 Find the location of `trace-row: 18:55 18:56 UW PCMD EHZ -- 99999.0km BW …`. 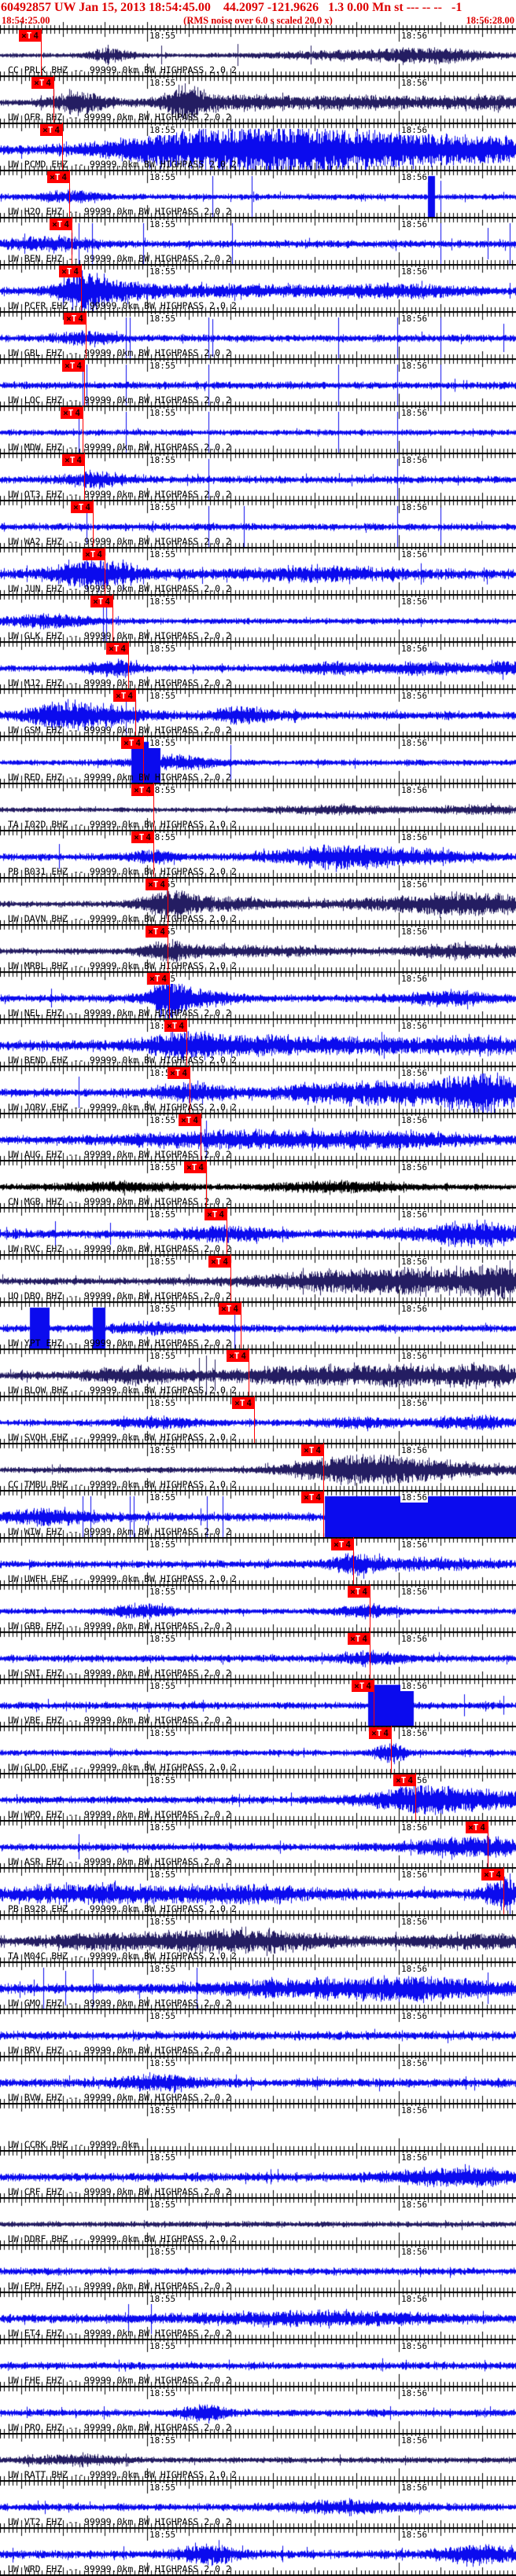

trace-row: 18:55 18:56 UW PCMD EHZ -- 99999.0km BW … is located at coordinates (258, 146).